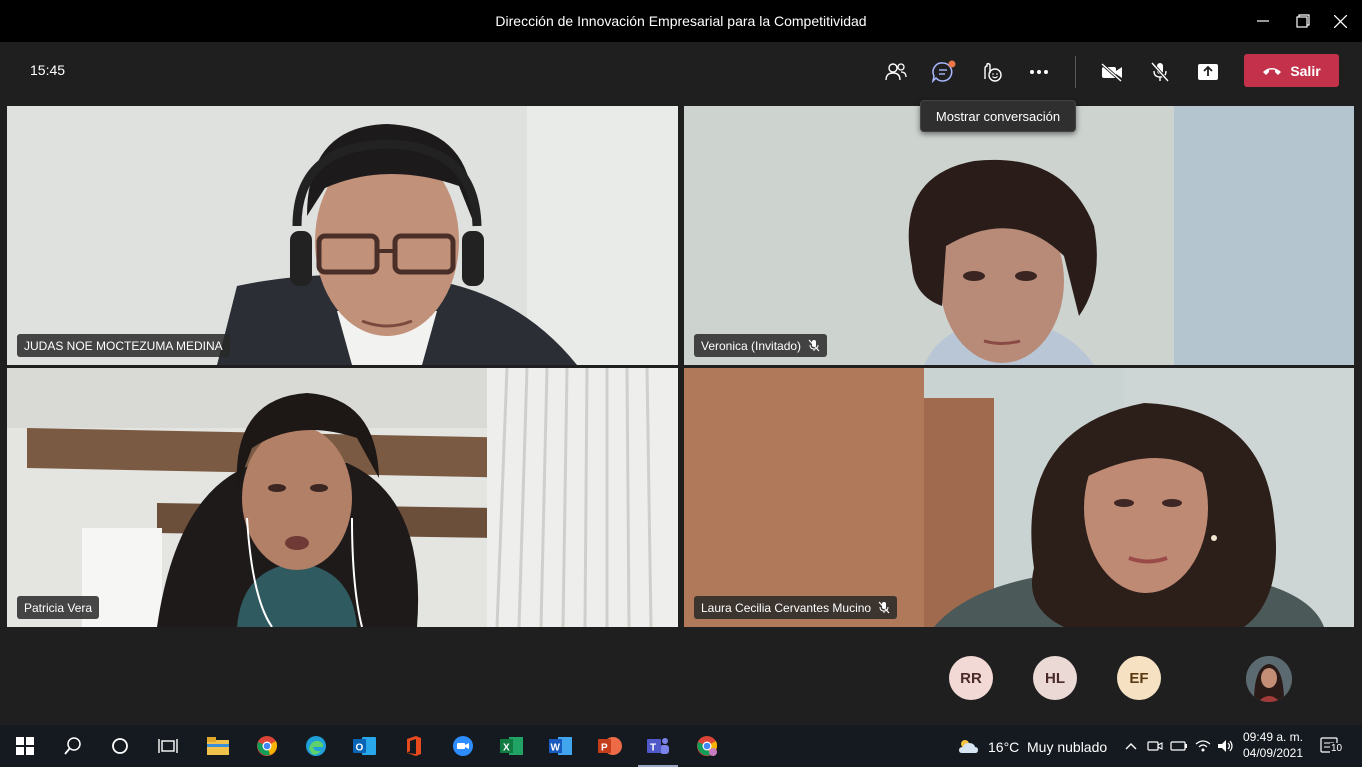 This screenshot has width=1362, height=767. I want to click on weather-desc: Muy nublado, so click(1067, 747).